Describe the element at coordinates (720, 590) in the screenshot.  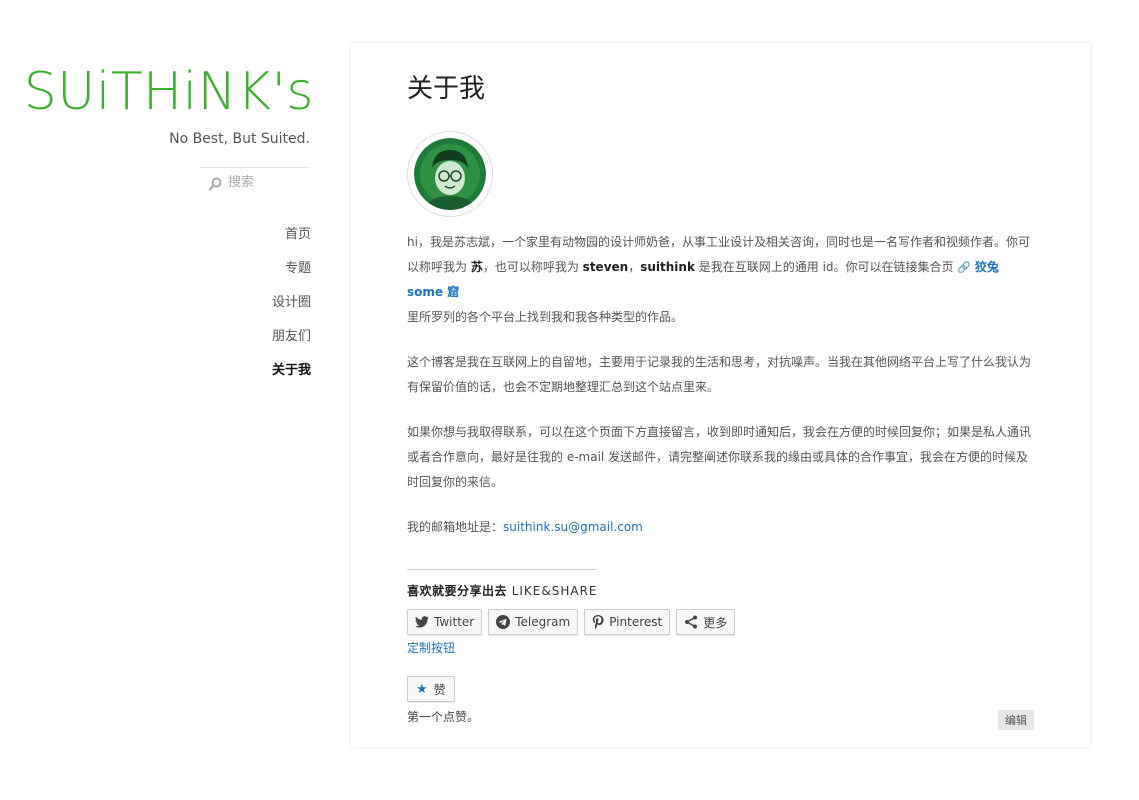
I see `share-heading: 喜欢就要分享出去 LIKE&SHARE` at that location.